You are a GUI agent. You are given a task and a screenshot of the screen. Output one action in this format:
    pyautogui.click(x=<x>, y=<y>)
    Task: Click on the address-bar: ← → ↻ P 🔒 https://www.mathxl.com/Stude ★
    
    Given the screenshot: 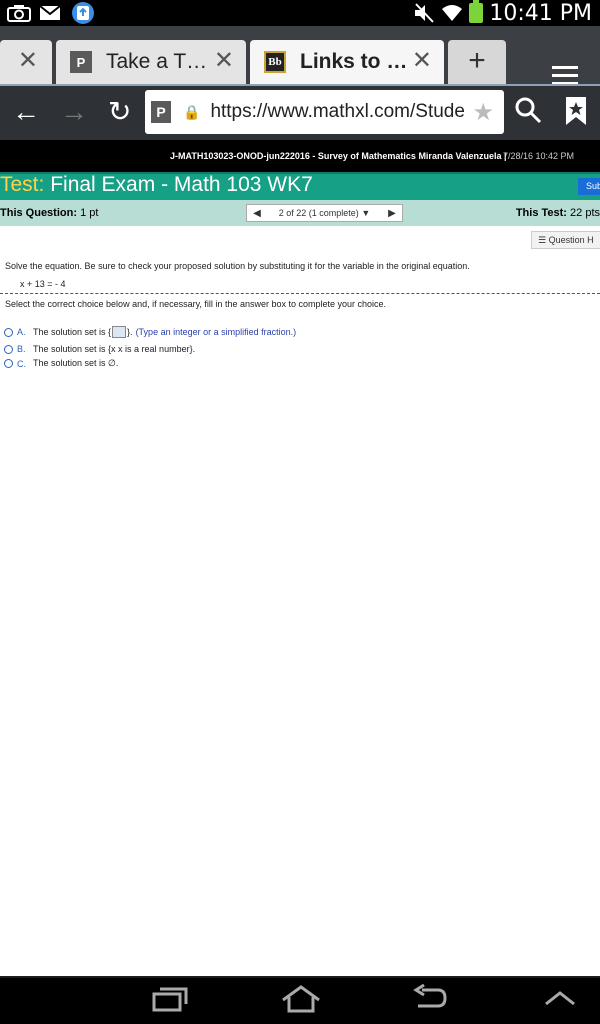 What is the action you would take?
    pyautogui.click(x=300, y=112)
    